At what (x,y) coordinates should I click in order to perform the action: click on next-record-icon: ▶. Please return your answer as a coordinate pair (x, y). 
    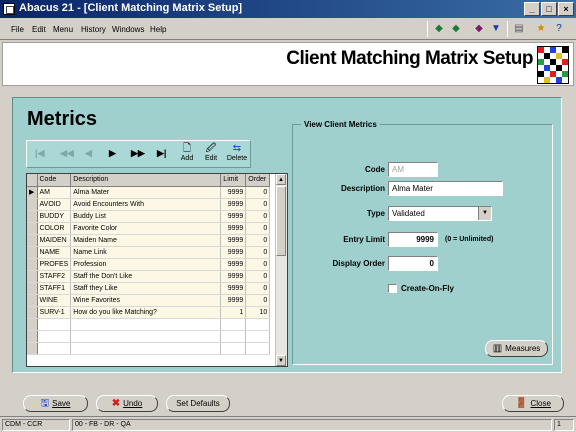
    Looking at the image, I should click on (112, 153).